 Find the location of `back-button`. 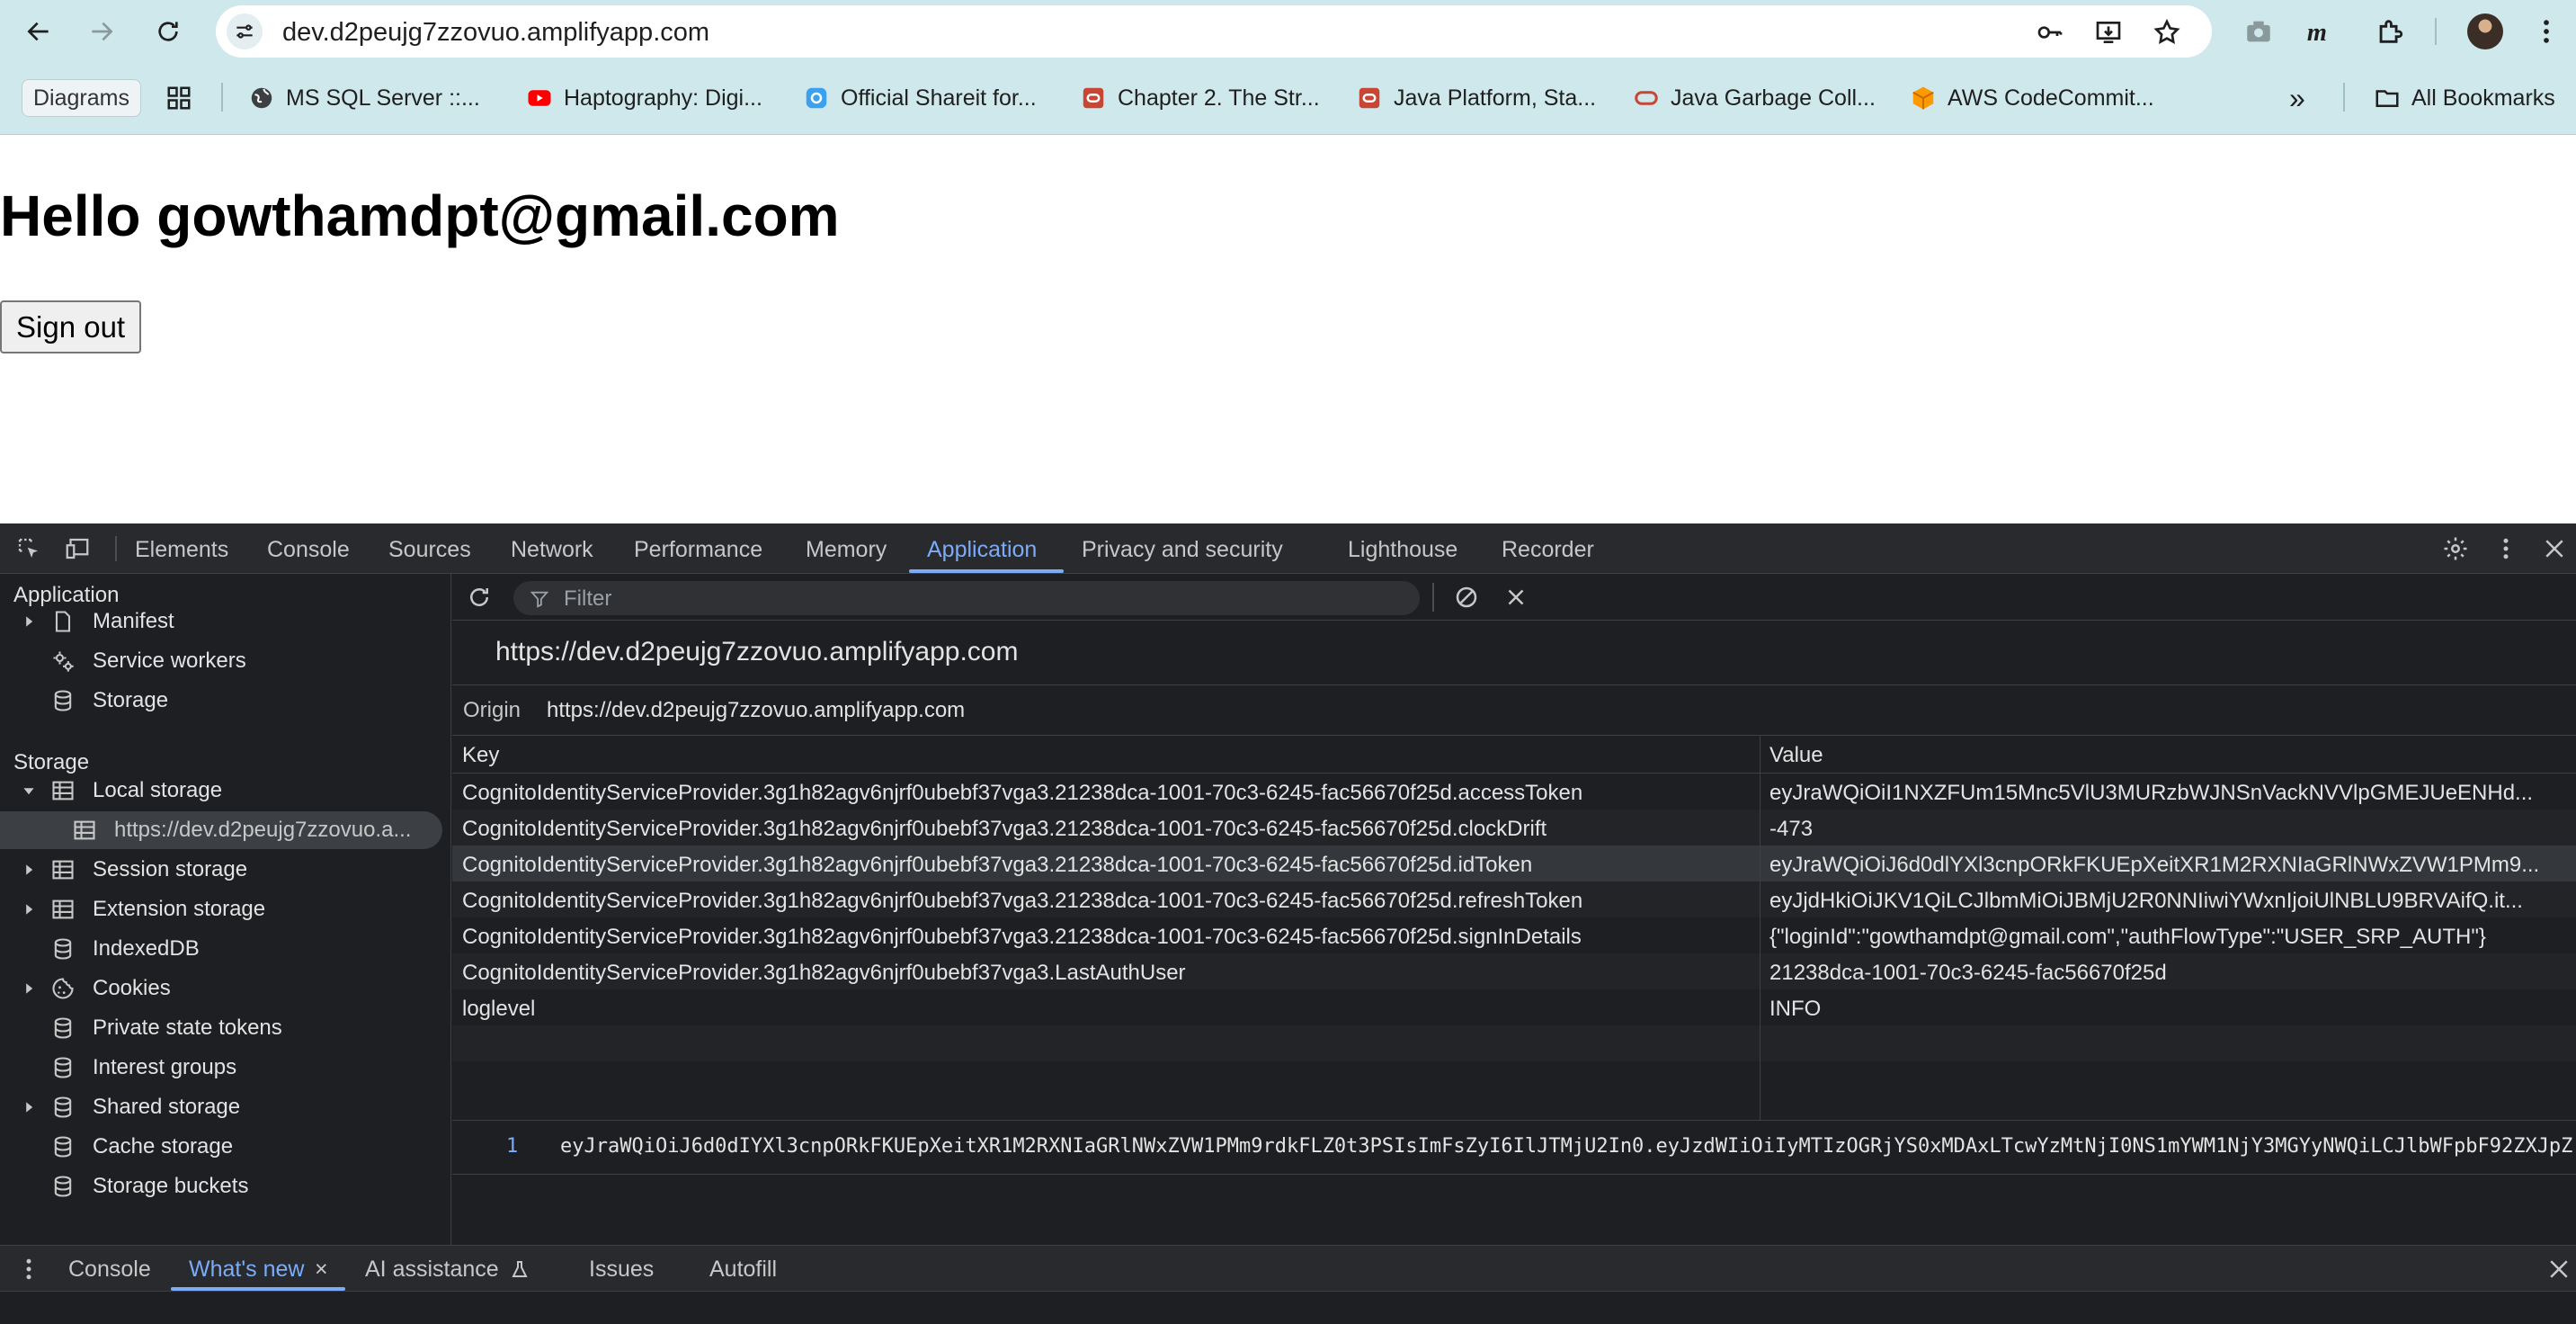

back-button is located at coordinates (39, 32).